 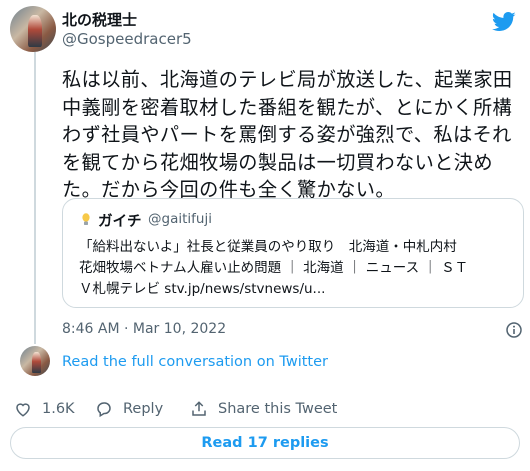 I want to click on like-button: 1.6K, so click(x=44, y=409).